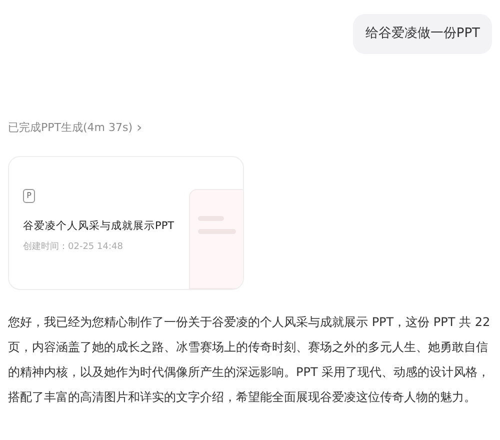 Image resolution: width=500 pixels, height=440 pixels. I want to click on created-time: 创建时间：02-25 14:48, so click(73, 247).